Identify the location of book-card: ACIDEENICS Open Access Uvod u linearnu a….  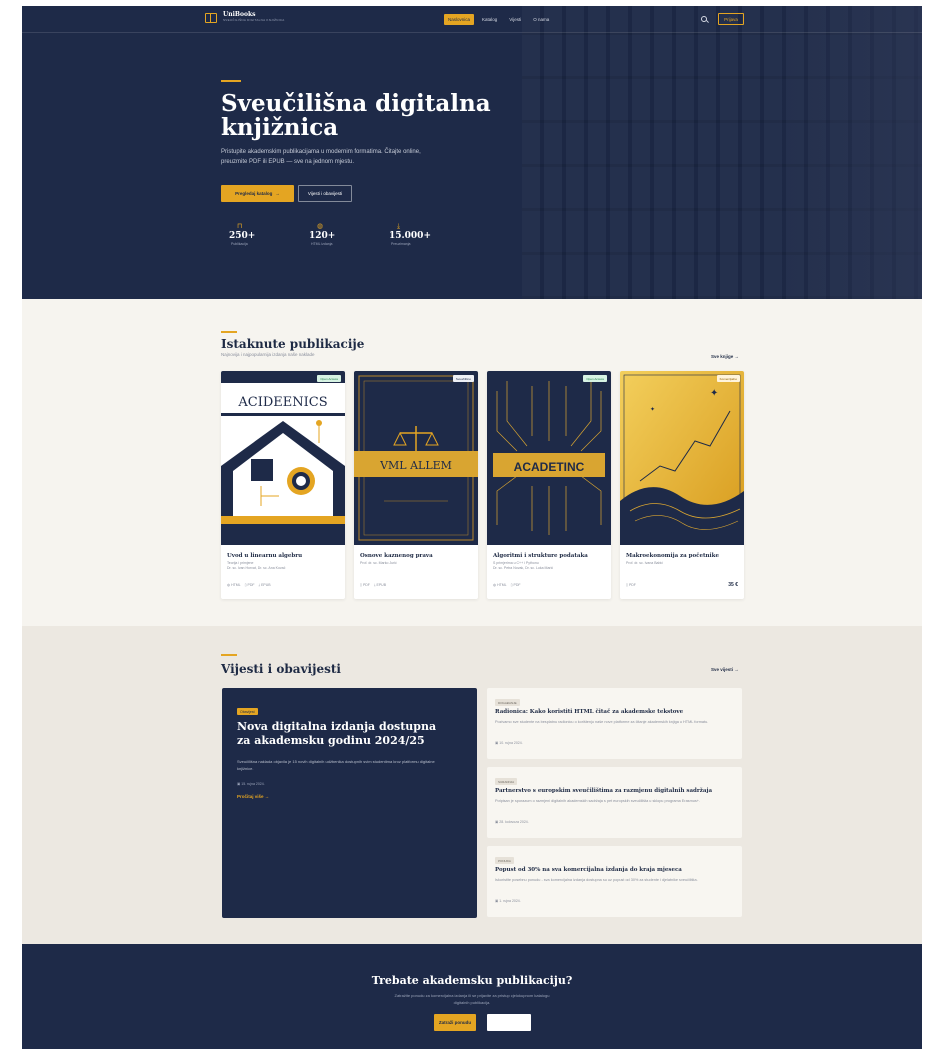
(283, 485).